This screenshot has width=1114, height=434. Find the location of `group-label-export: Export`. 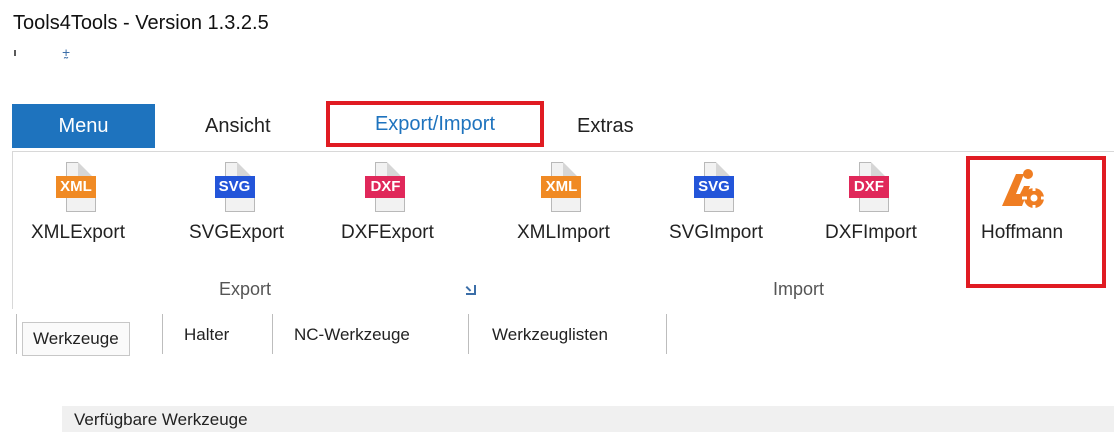

group-label-export: Export is located at coordinates (245, 289).